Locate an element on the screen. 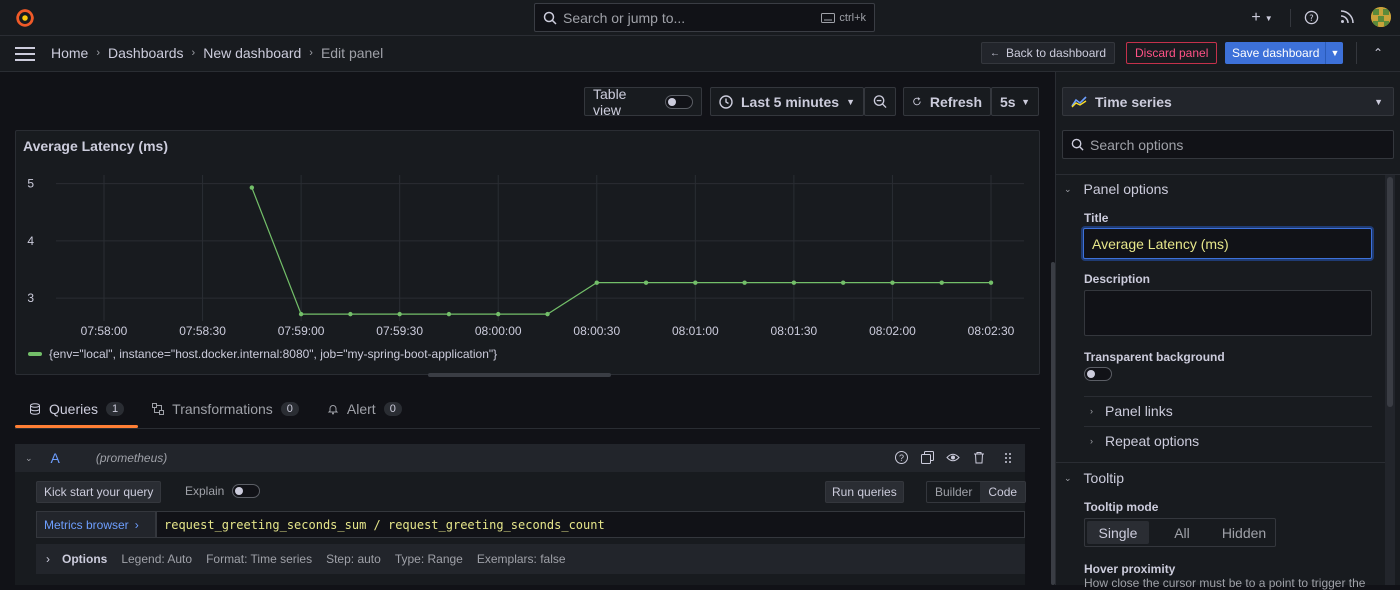 The width and height of the screenshot is (1400, 590). refresh-button: Refresh is located at coordinates (947, 101).